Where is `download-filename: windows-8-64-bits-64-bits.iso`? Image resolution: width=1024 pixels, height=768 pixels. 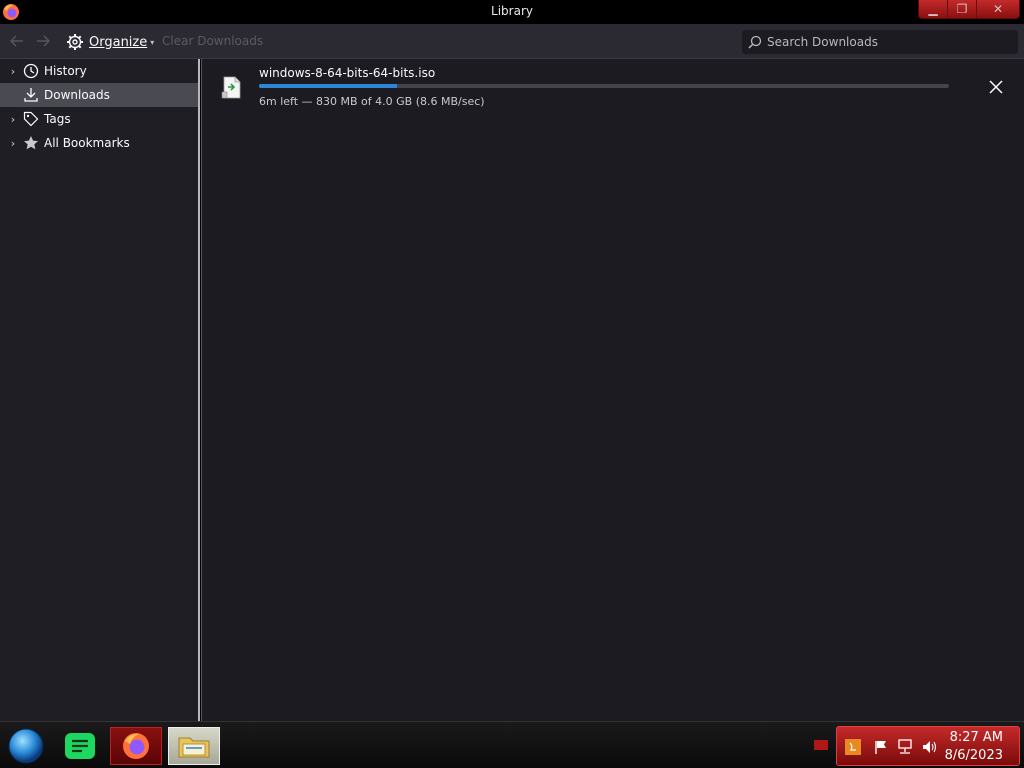
download-filename: windows-8-64-bits-64-bits.iso is located at coordinates (347, 73).